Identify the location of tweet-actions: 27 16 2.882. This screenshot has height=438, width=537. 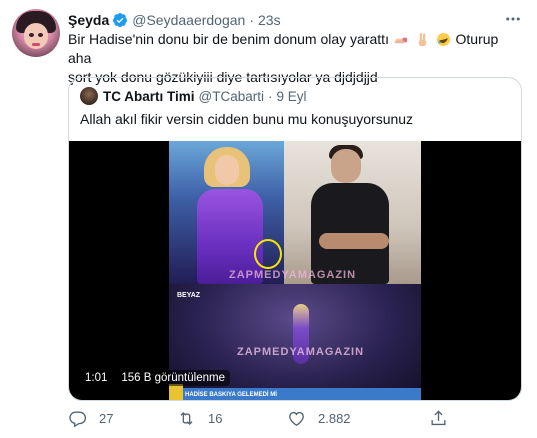
(288, 418).